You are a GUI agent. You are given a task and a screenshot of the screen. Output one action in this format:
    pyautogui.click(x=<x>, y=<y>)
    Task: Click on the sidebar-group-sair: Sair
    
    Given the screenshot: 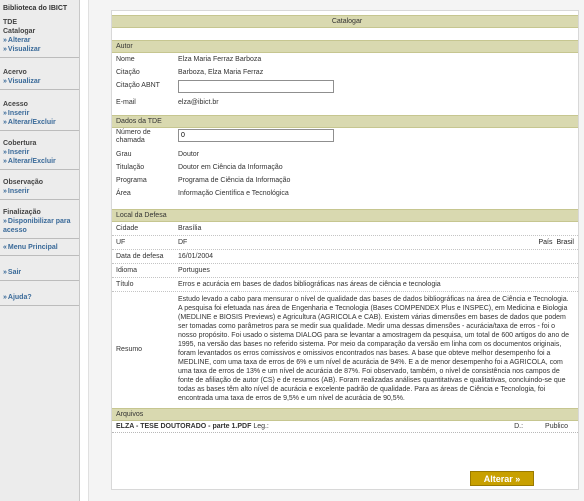 What is the action you would take?
    pyautogui.click(x=39, y=268)
    